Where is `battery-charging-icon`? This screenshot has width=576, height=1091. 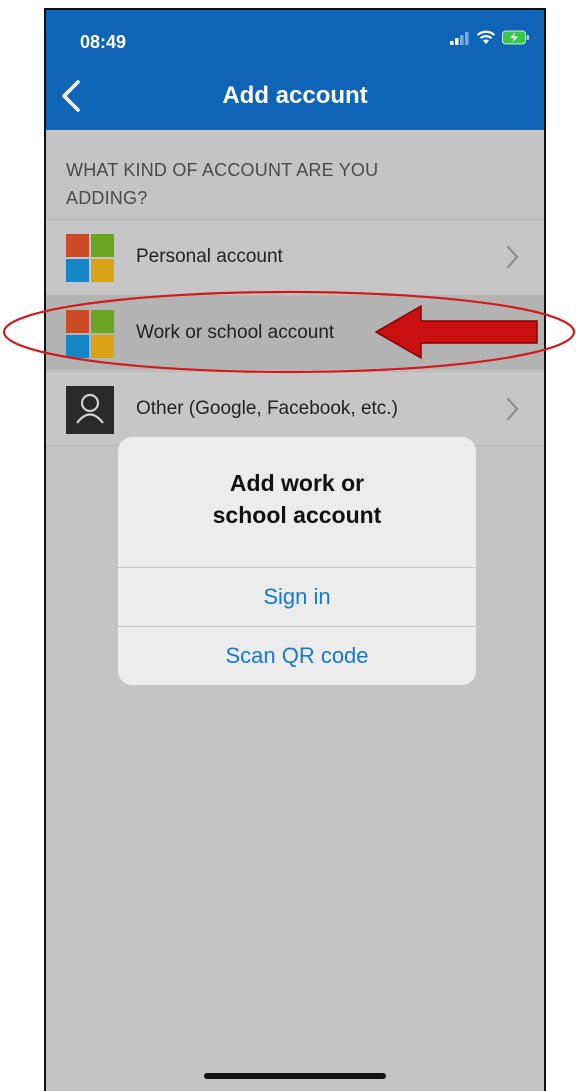 battery-charging-icon is located at coordinates (515, 37).